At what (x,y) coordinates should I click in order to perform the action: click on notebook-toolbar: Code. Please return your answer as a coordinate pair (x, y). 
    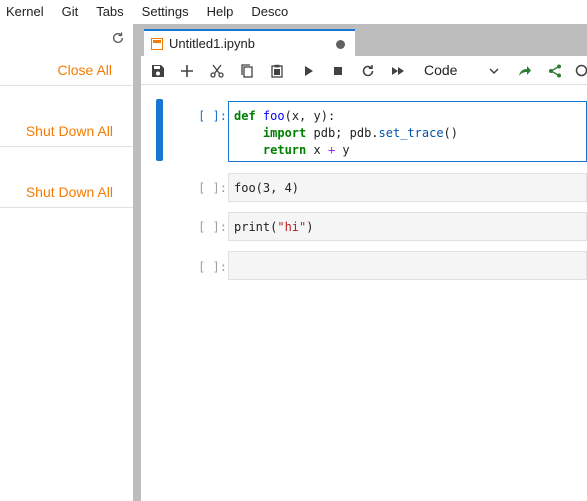
    Looking at the image, I should click on (364, 70).